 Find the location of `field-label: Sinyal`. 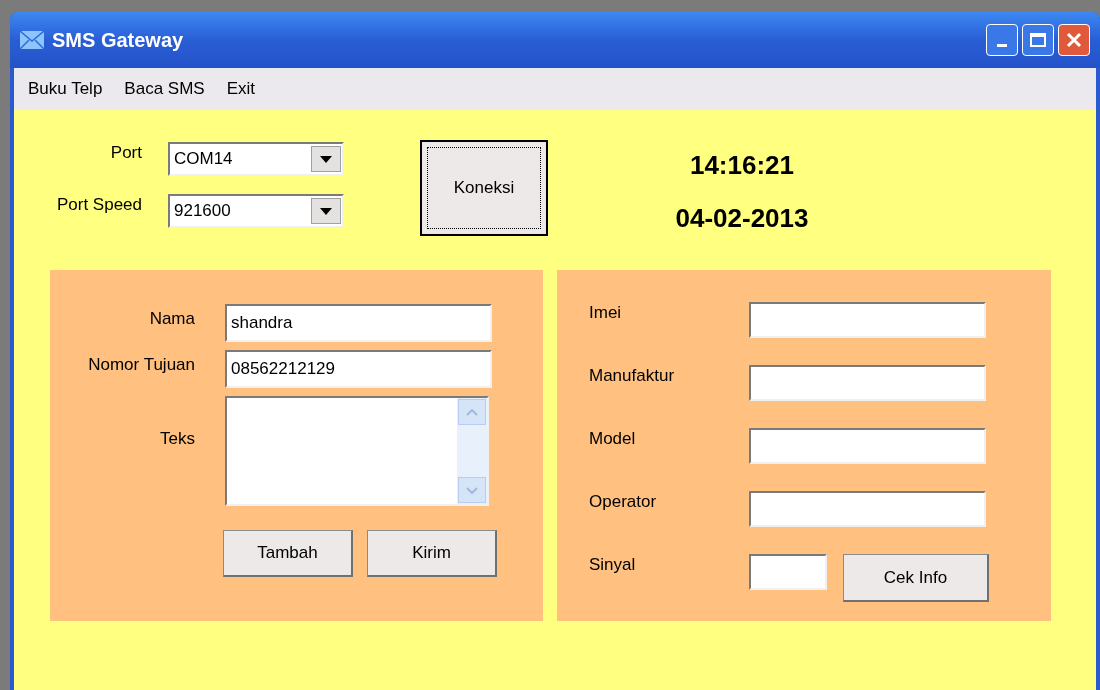

field-label: Sinyal is located at coordinates (613, 565).